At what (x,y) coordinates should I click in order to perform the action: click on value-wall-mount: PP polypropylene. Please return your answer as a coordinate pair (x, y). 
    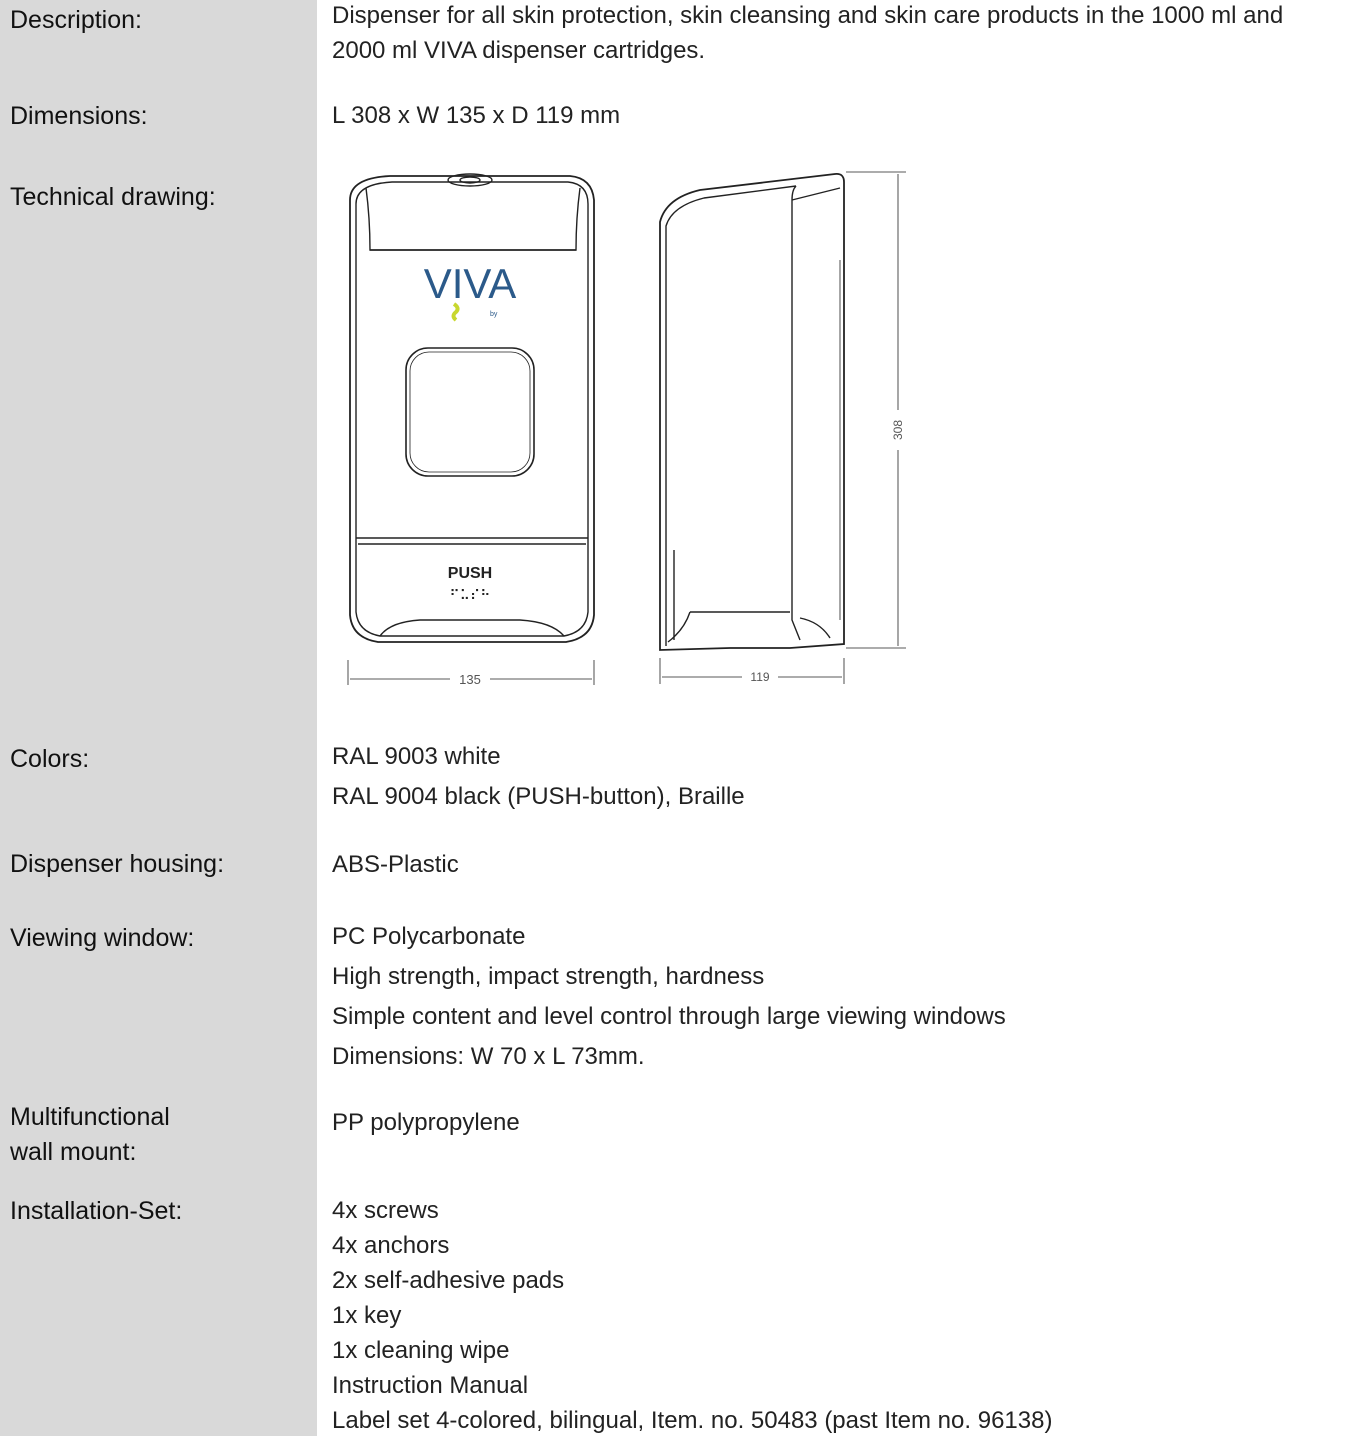
    Looking at the image, I should click on (426, 1122).